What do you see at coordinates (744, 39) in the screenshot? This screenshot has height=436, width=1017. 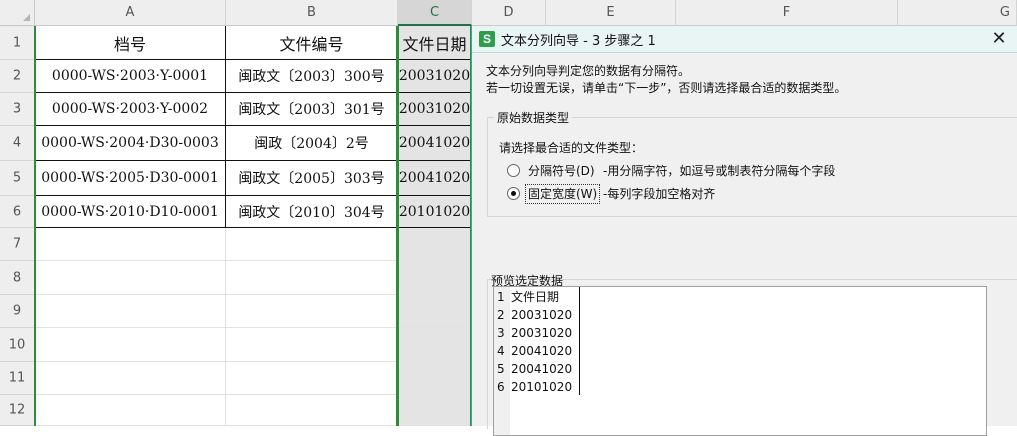 I see `dialog-title-bar: S 文本分列向导 - 3 步骤之 1 ✕` at bounding box center [744, 39].